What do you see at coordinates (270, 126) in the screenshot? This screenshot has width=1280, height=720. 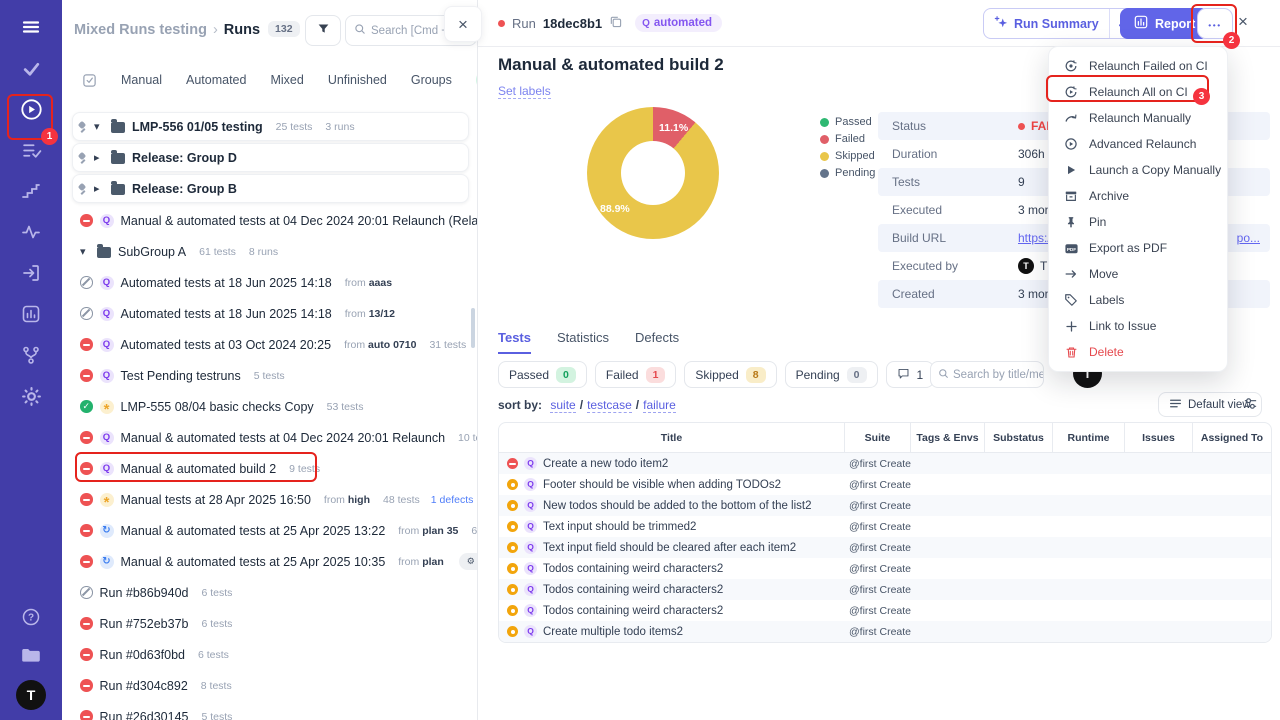 I see `run-list-item: LMP-556 01/05 testing 25 tests 3 runs` at bounding box center [270, 126].